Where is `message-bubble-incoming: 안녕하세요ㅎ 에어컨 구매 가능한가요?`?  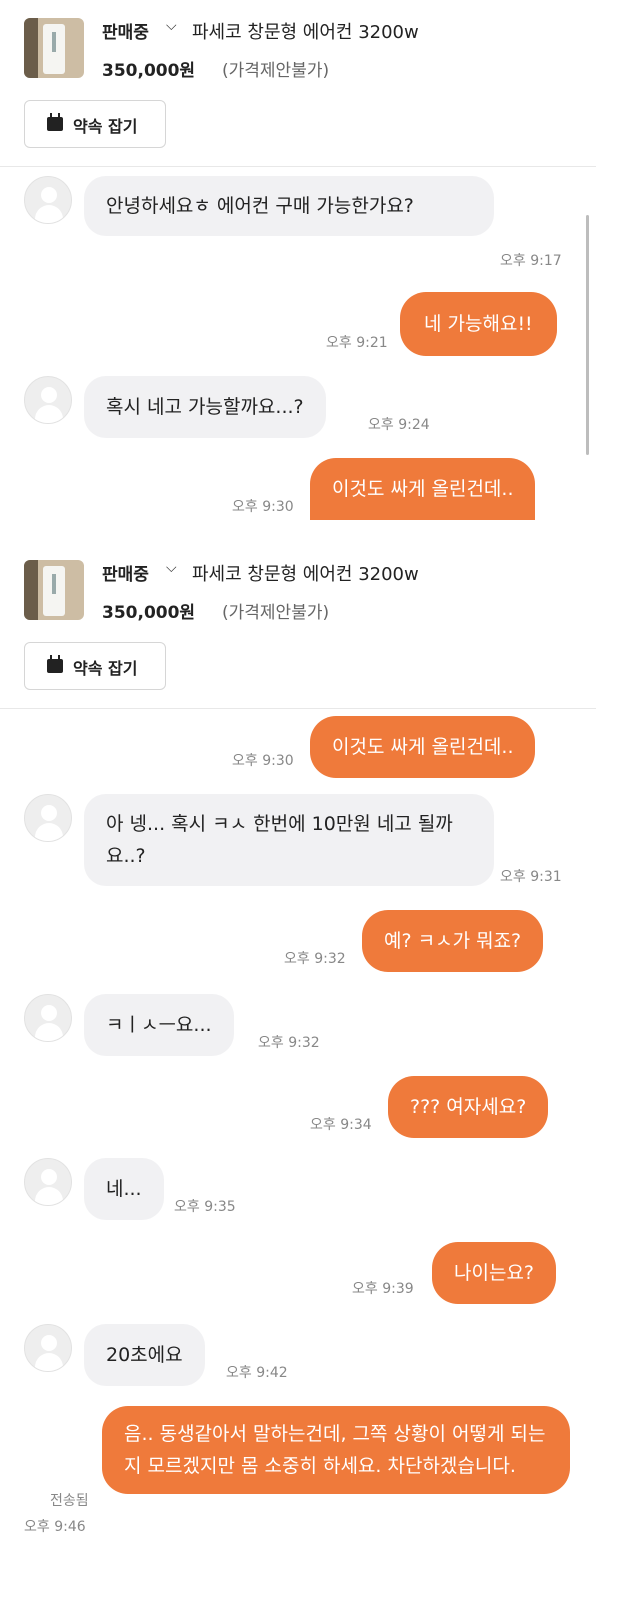 message-bubble-incoming: 안녕하세요ㅎ 에어컨 구매 가능한가요? is located at coordinates (289, 206).